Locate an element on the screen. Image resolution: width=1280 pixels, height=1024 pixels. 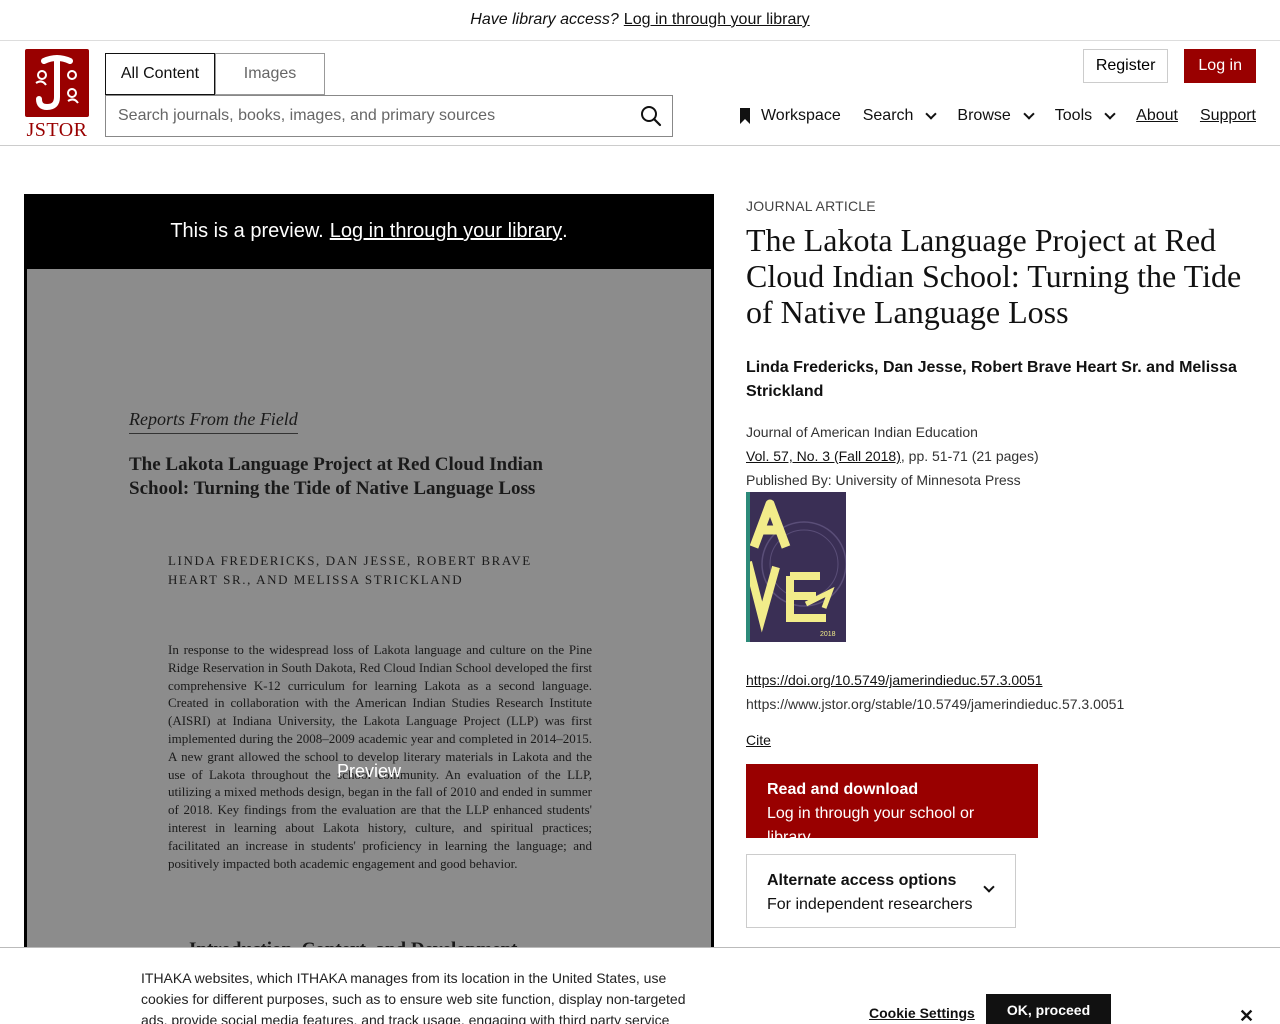
cookie-settings-link: Cookie Settings is located at coordinates (922, 1013).